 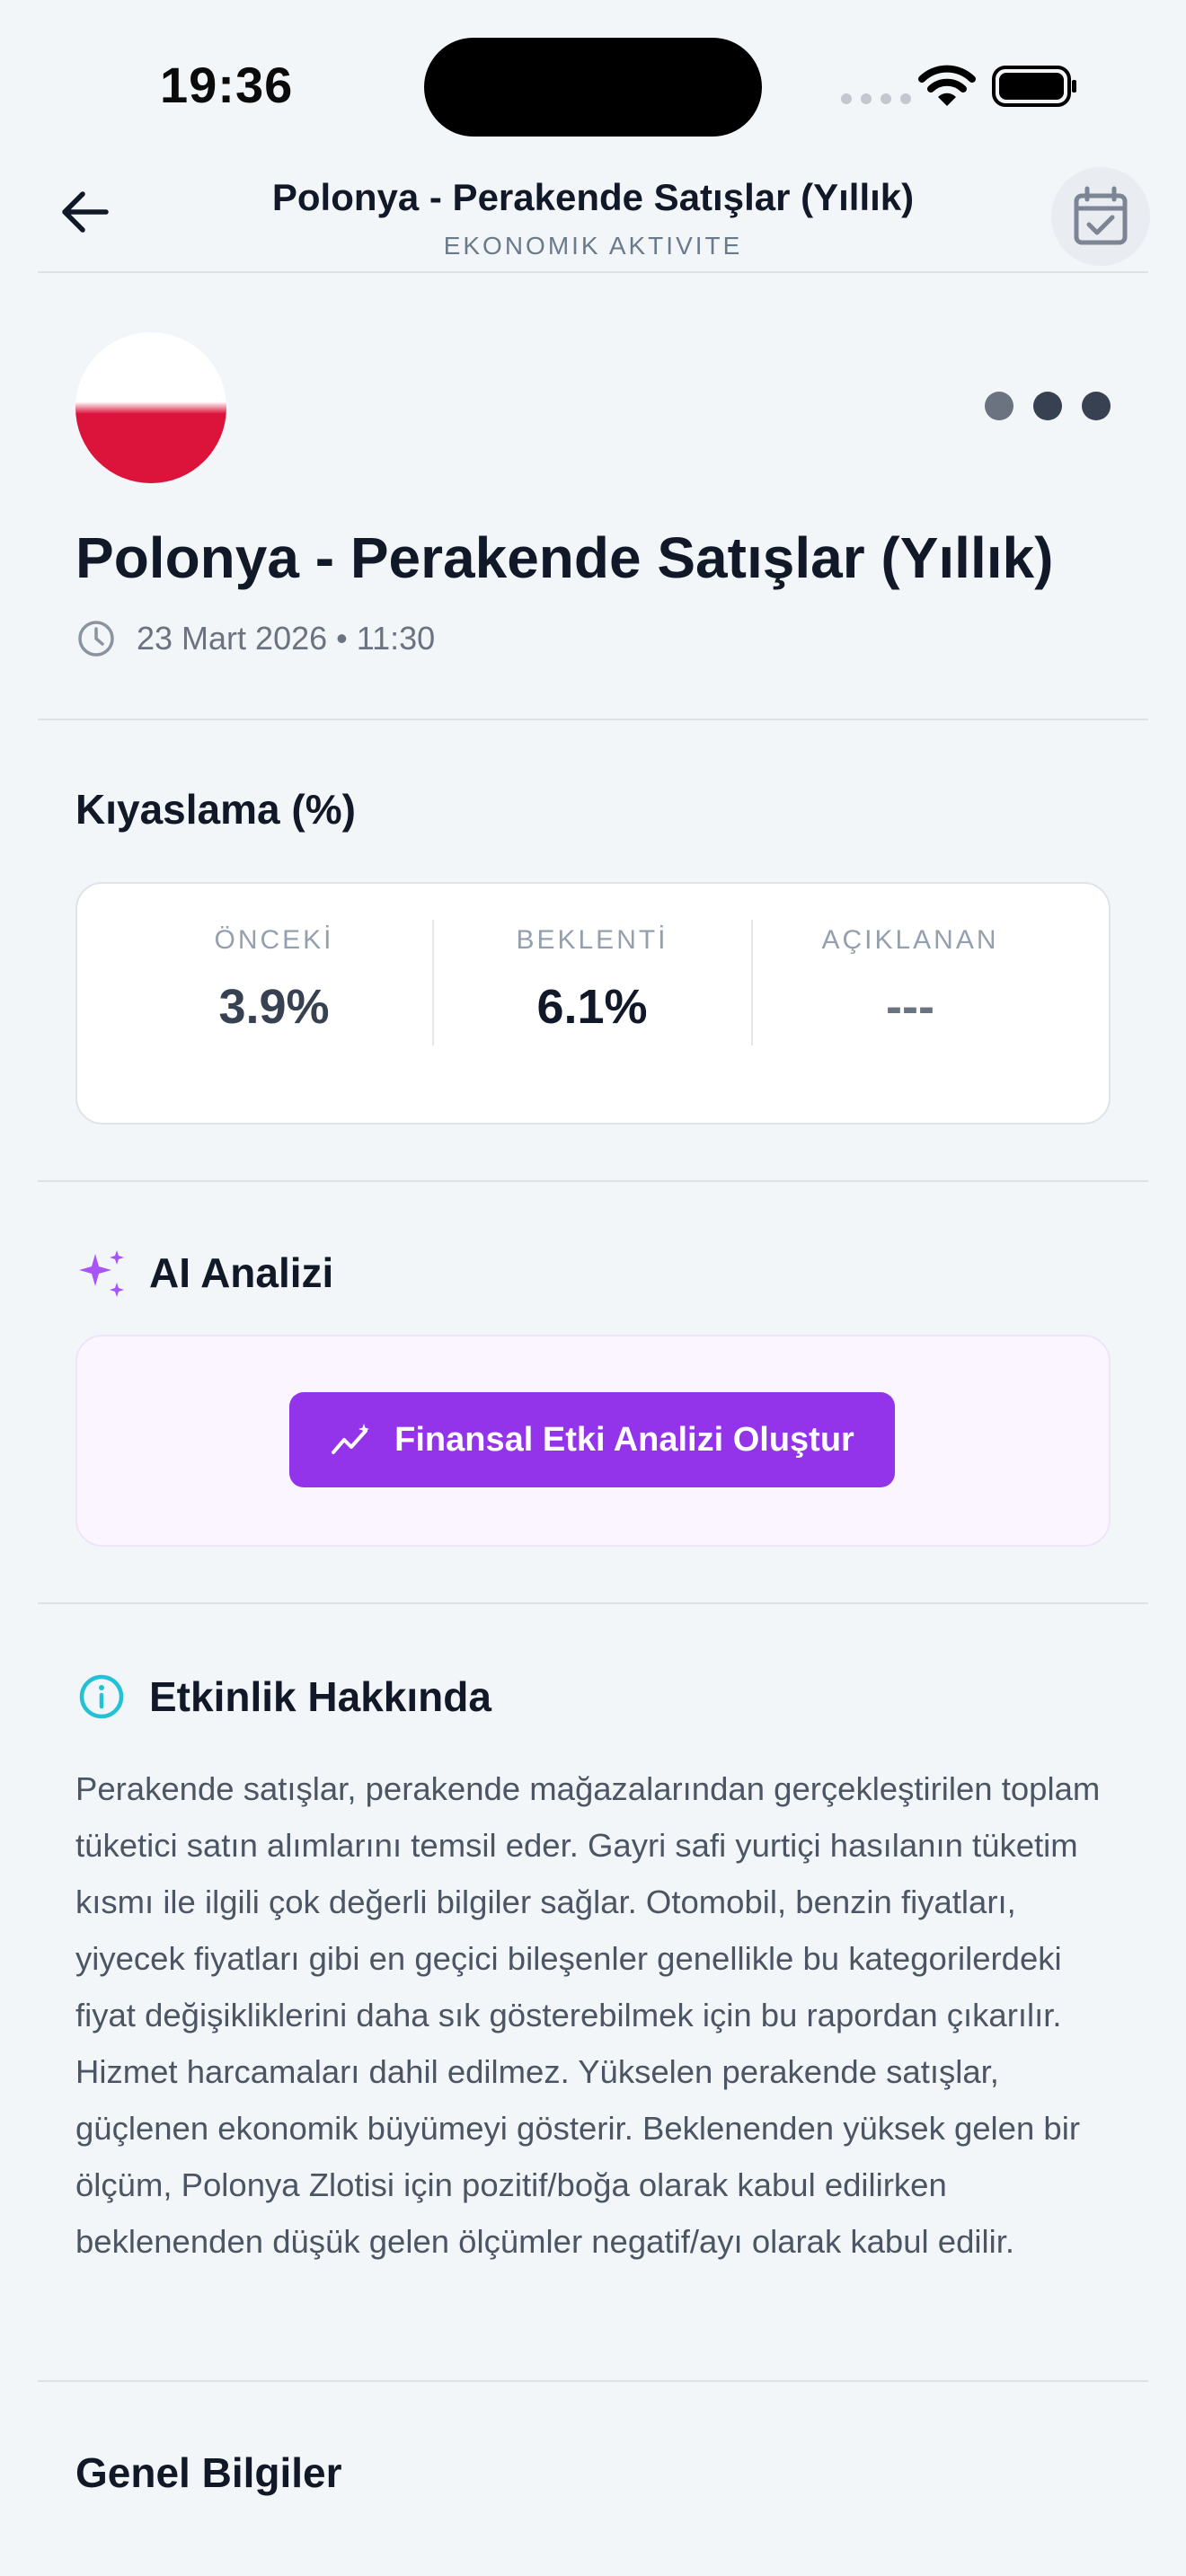 What do you see at coordinates (947, 85) in the screenshot?
I see `wifi-icon` at bounding box center [947, 85].